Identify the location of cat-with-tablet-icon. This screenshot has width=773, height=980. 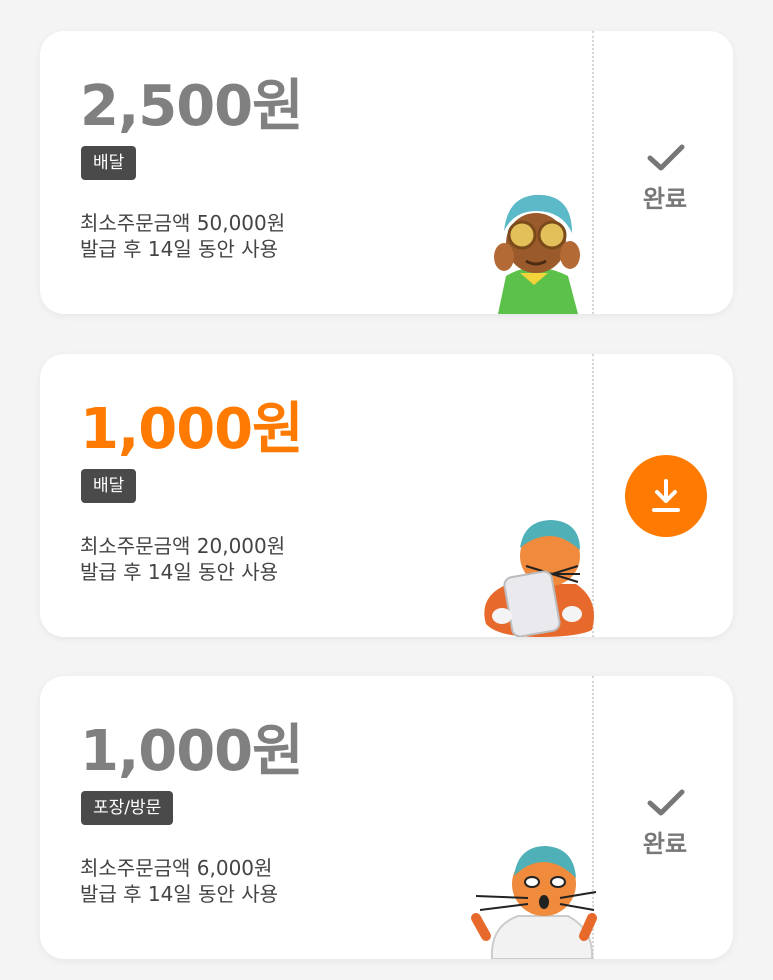
(539, 578).